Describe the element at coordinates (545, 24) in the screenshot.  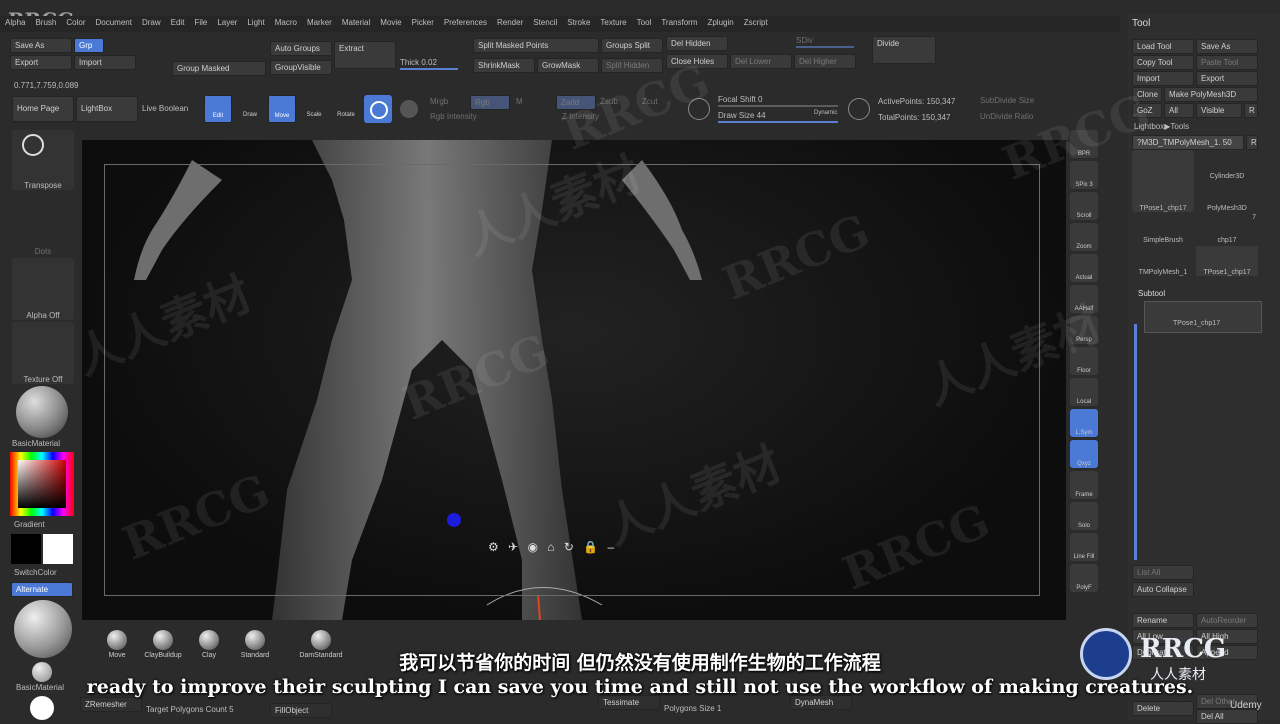
I see `menu-item: Stencil` at that location.